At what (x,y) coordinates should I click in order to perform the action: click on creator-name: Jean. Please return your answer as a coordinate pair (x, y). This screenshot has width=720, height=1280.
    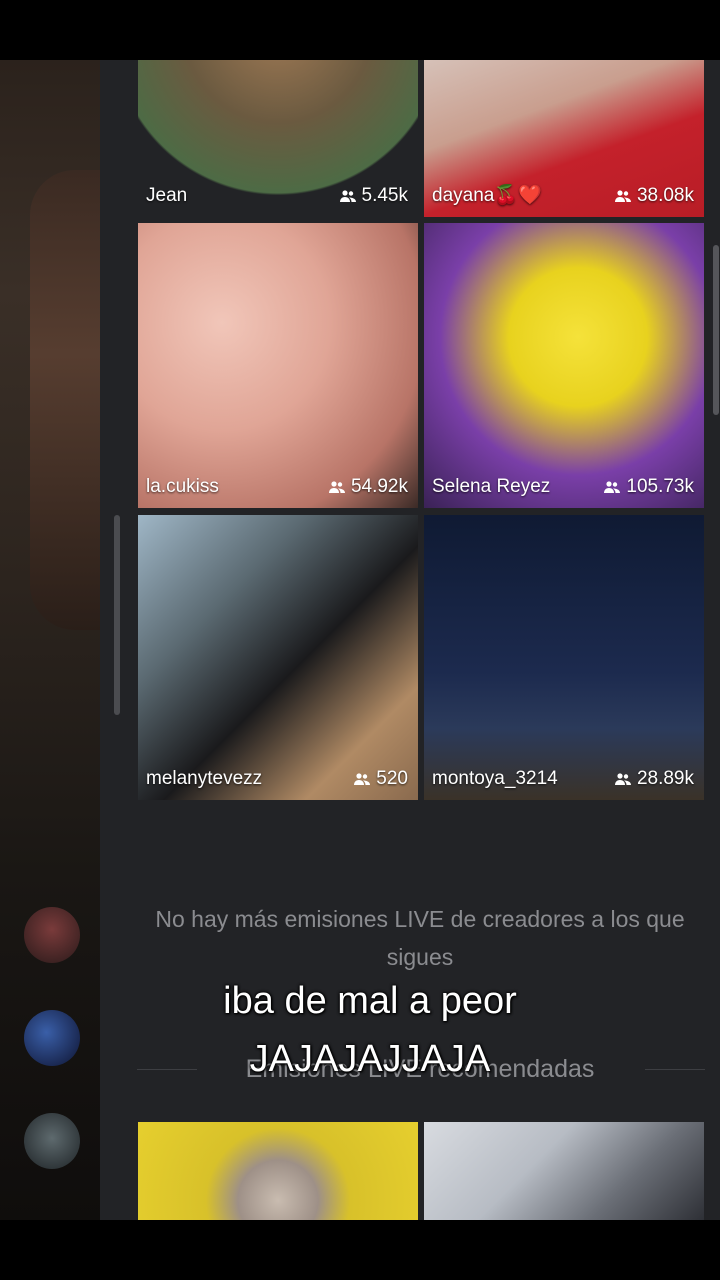
    Looking at the image, I should click on (167, 195).